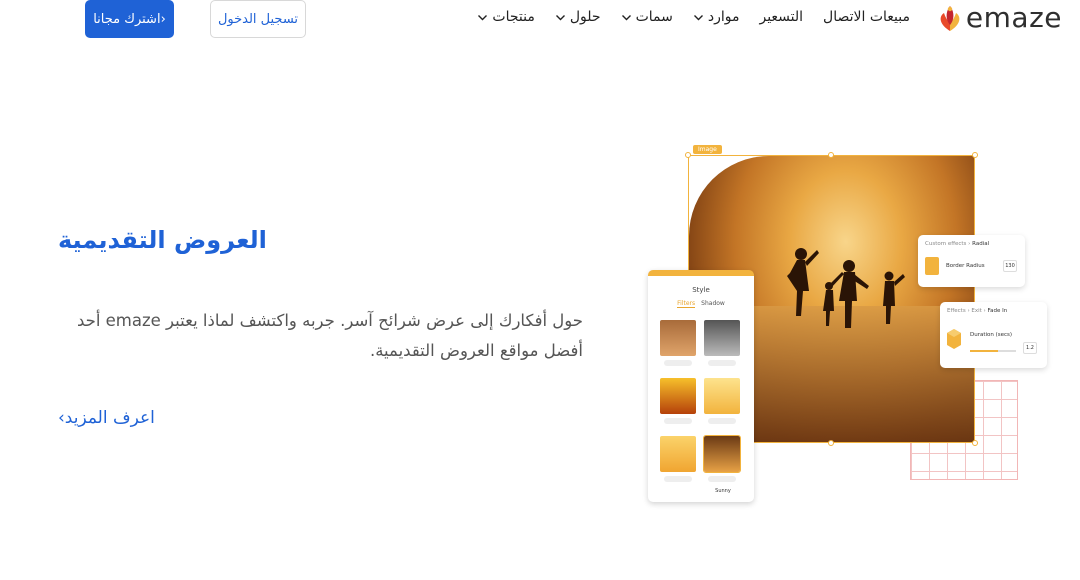 This screenshot has width=1080, height=580. I want to click on radius-swatch, so click(932, 266).